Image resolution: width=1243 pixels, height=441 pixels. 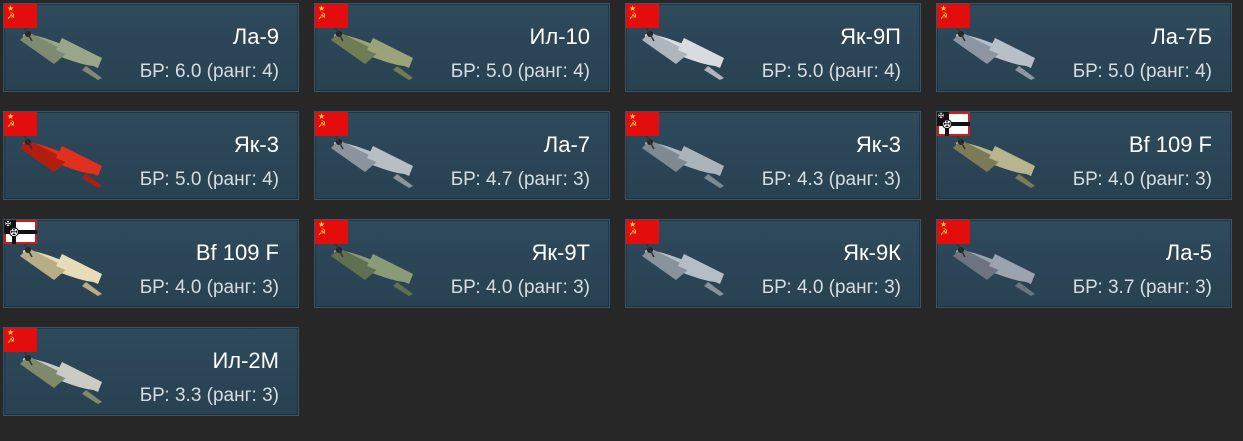 I want to click on vehicle-card: ★ ☭ Ил-10 БР: 5.0 (ранг: 4), so click(x=462, y=47).